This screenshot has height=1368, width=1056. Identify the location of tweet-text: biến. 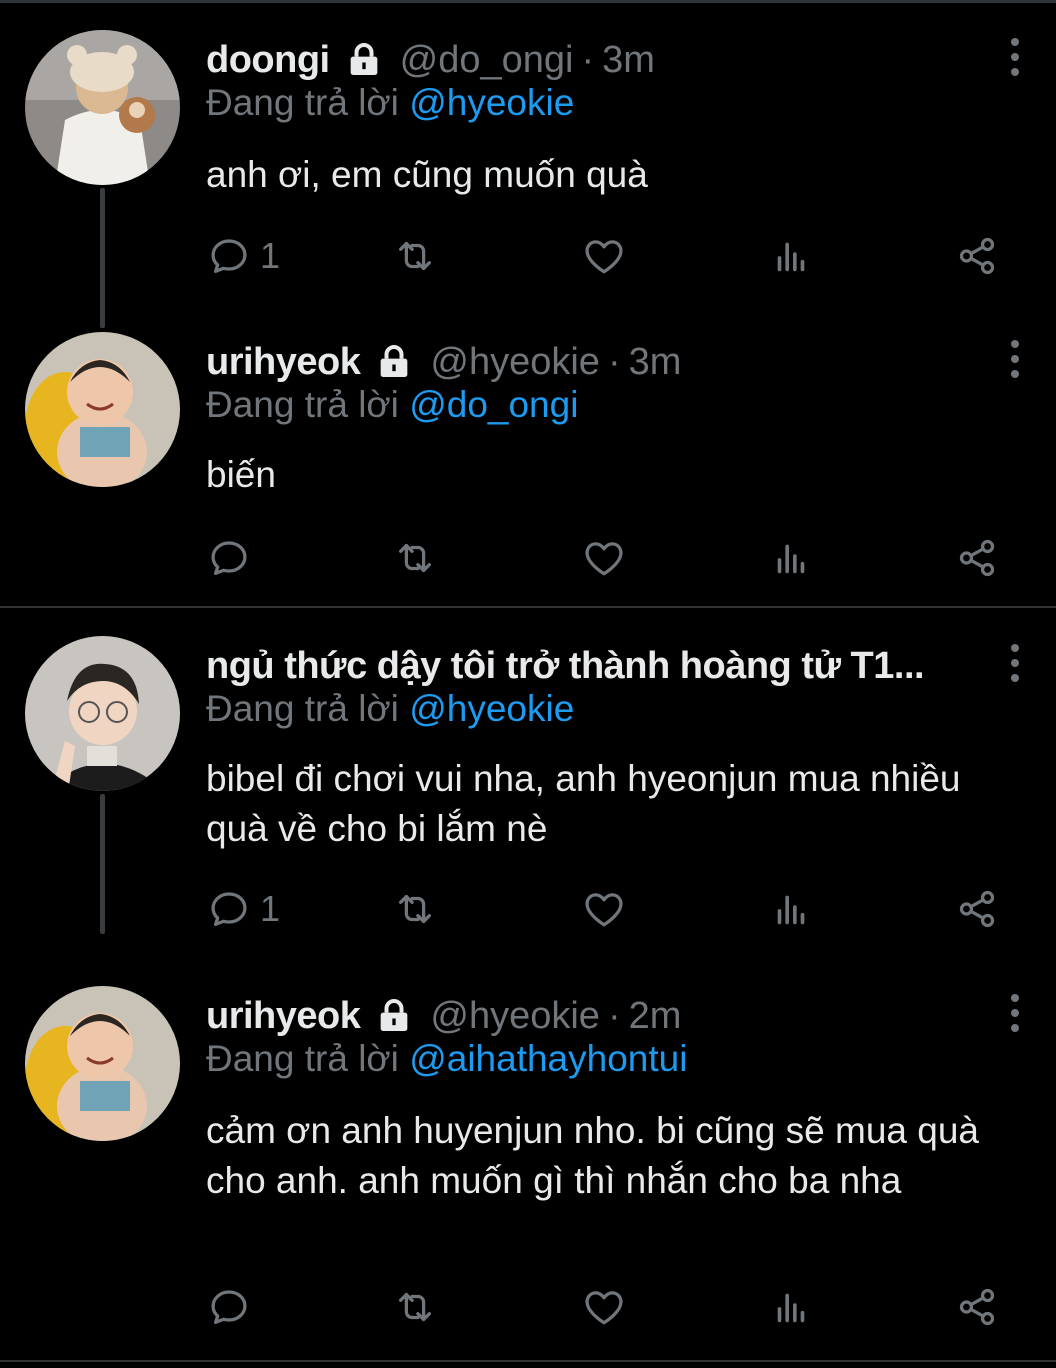
(241, 474).